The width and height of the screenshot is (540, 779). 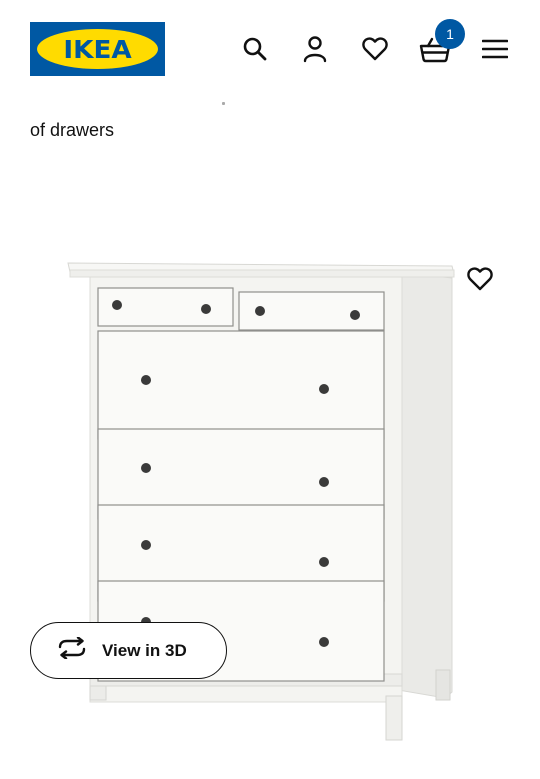 What do you see at coordinates (144, 650) in the screenshot?
I see `view-in-3d-label: View in 3D` at bounding box center [144, 650].